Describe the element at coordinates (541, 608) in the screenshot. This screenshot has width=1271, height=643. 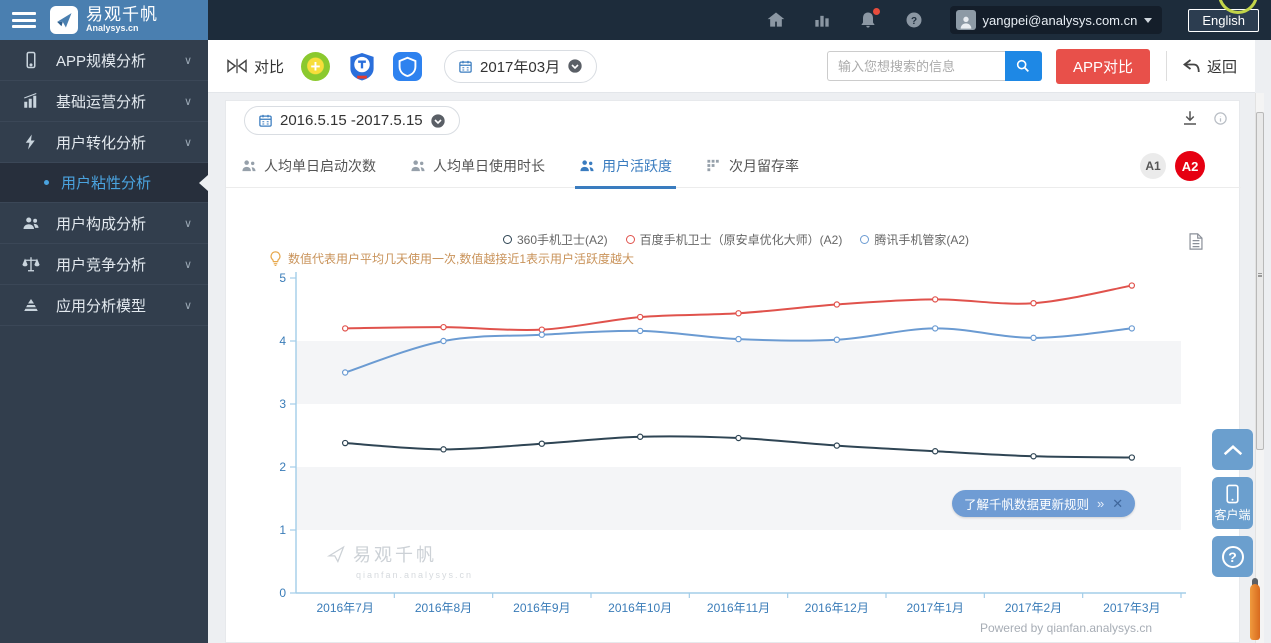
I see `x-tick-label: 2016年9月` at that location.